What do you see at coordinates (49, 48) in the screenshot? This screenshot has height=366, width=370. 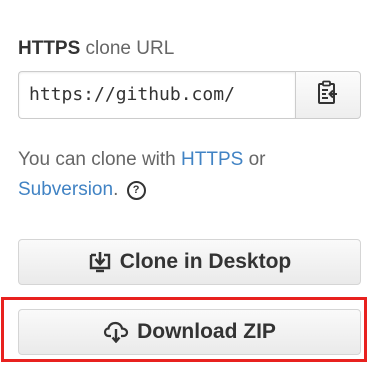 I see `clone-protocol-label: HTTPS` at bounding box center [49, 48].